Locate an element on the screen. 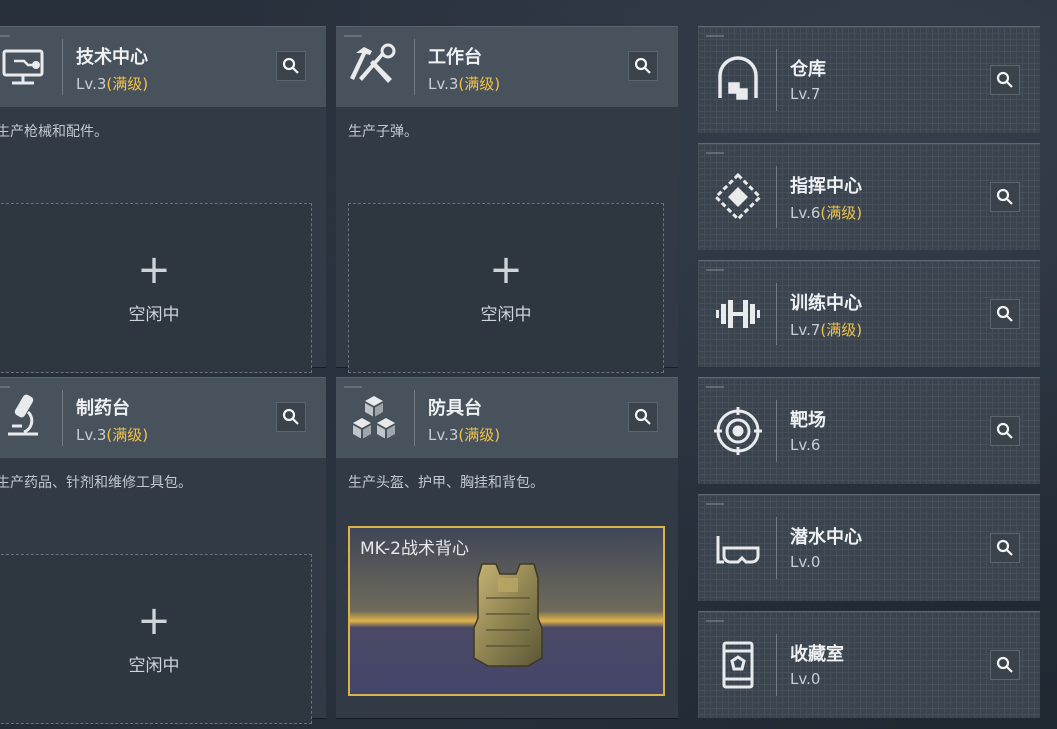  facility-title: 训练中心 is located at coordinates (826, 303).